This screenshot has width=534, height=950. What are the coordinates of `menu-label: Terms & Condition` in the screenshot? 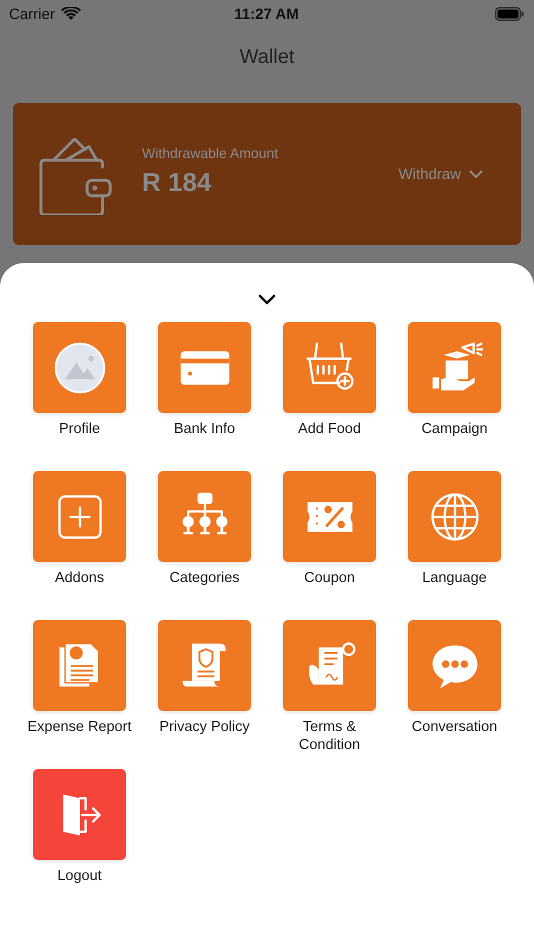 It's located at (329, 736).